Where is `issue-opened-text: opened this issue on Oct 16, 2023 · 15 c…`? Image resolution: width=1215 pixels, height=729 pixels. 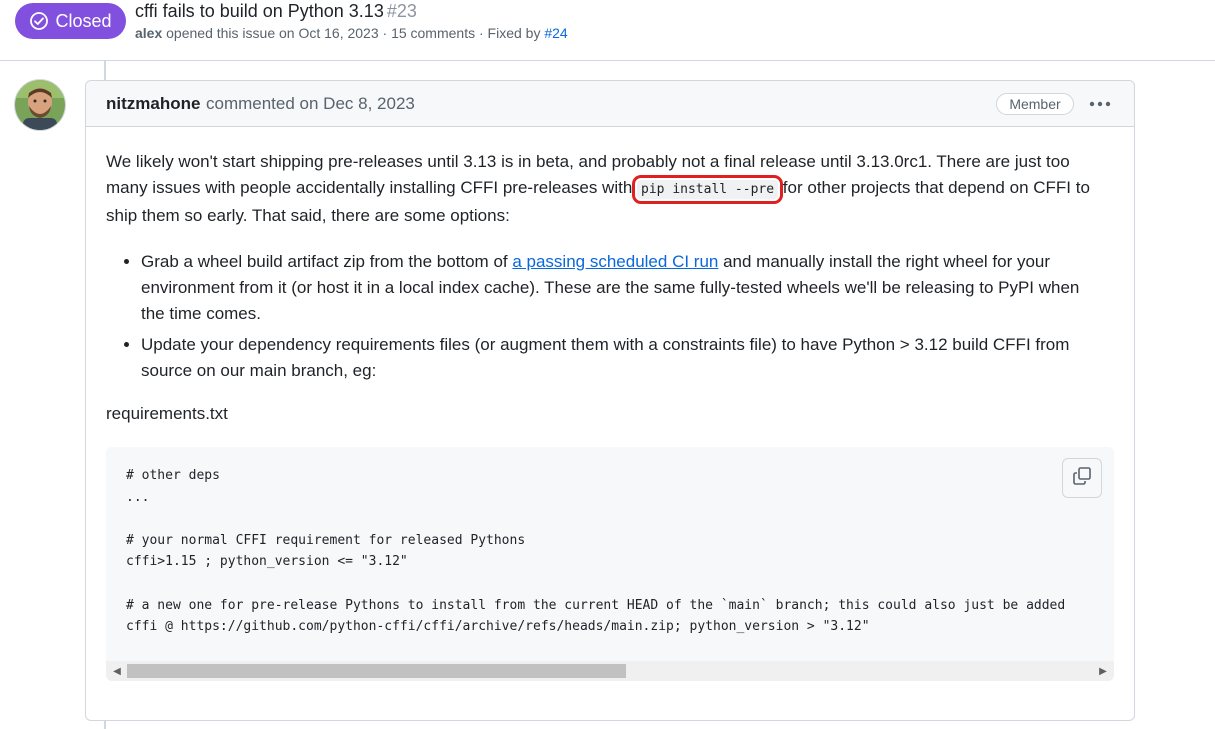 issue-opened-text: opened this issue on Oct 16, 2023 · 15 c… is located at coordinates (353, 33).